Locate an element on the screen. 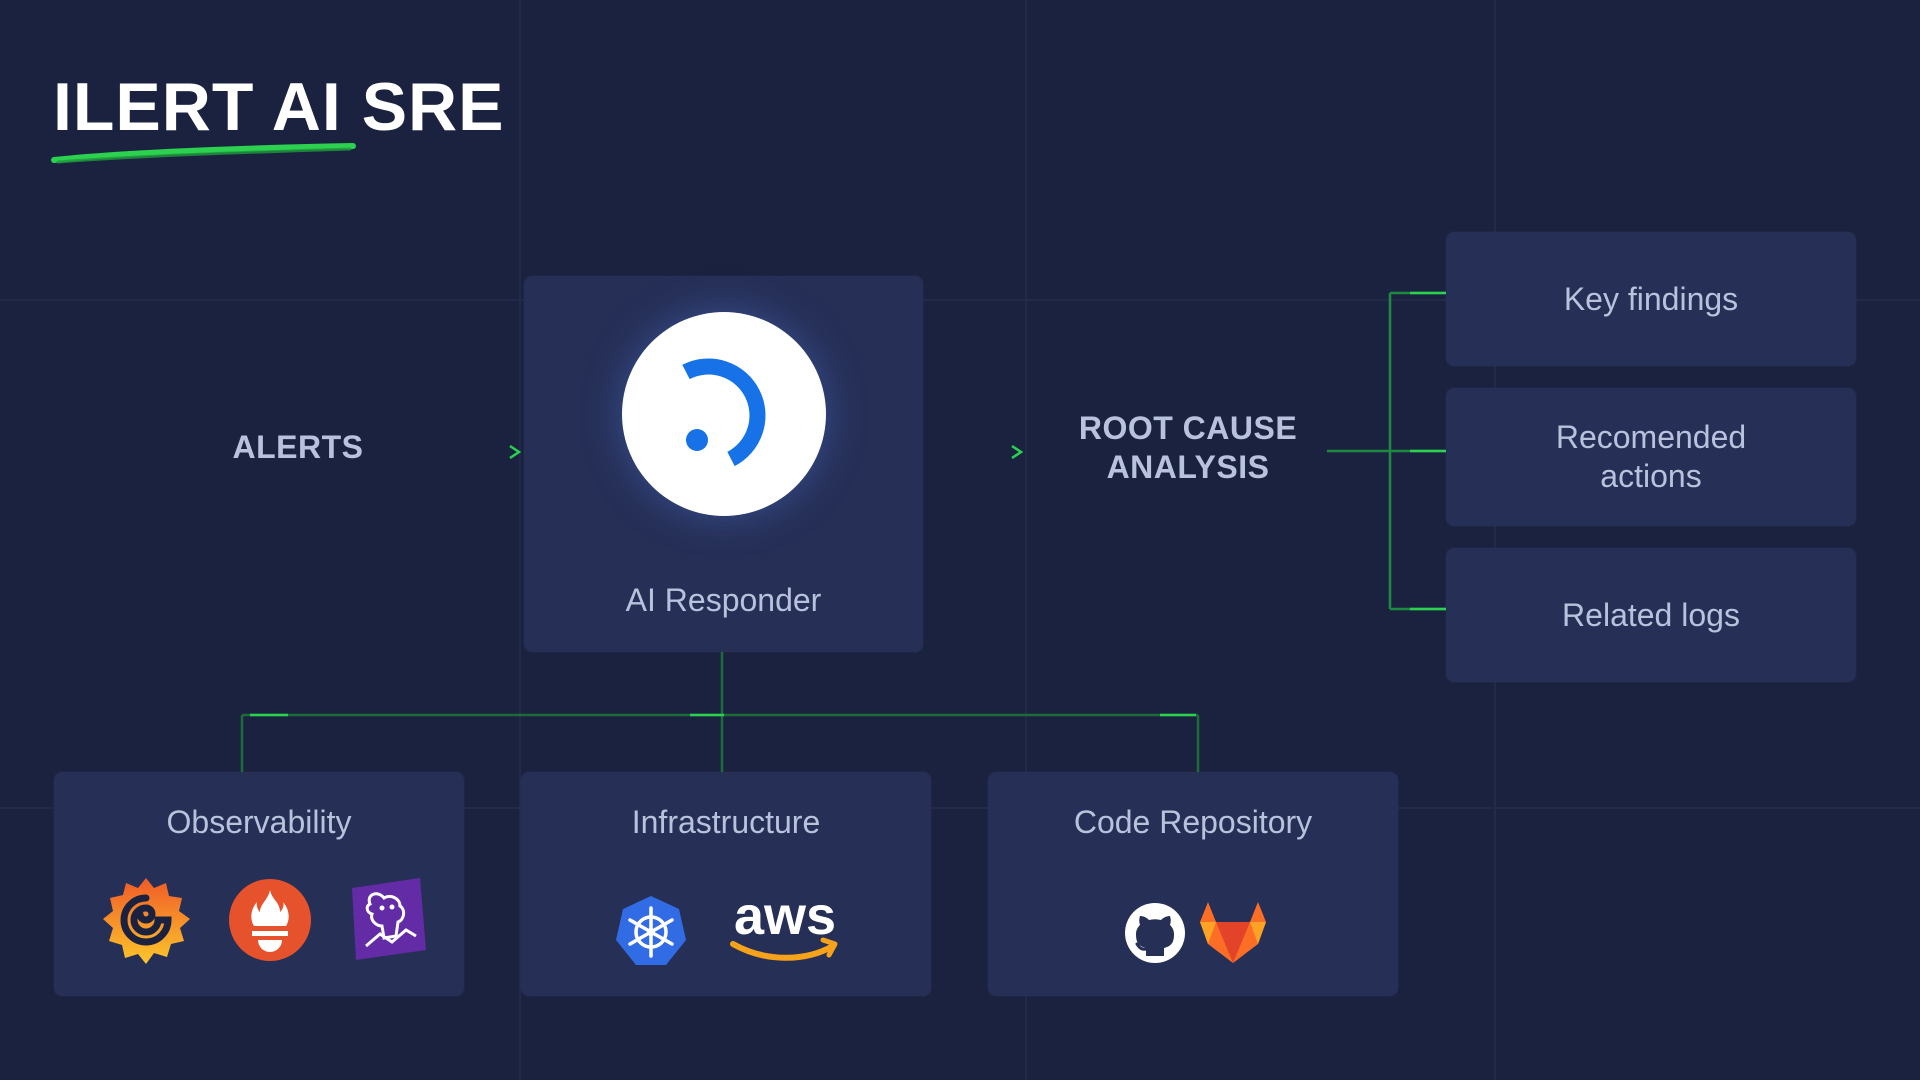 The height and width of the screenshot is (1080, 1920). recommended-actions-line-1: Recomended is located at coordinates (1651, 437).